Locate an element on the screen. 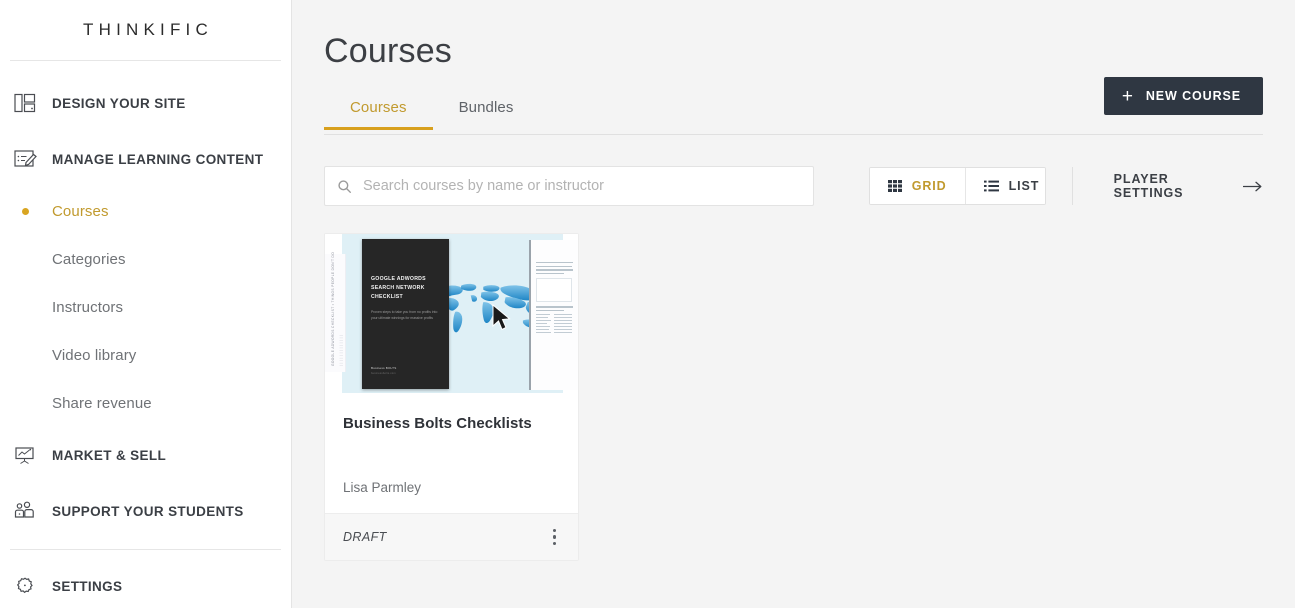 Image resolution: width=1295 pixels, height=608 pixels. search-input is located at coordinates (582, 186).